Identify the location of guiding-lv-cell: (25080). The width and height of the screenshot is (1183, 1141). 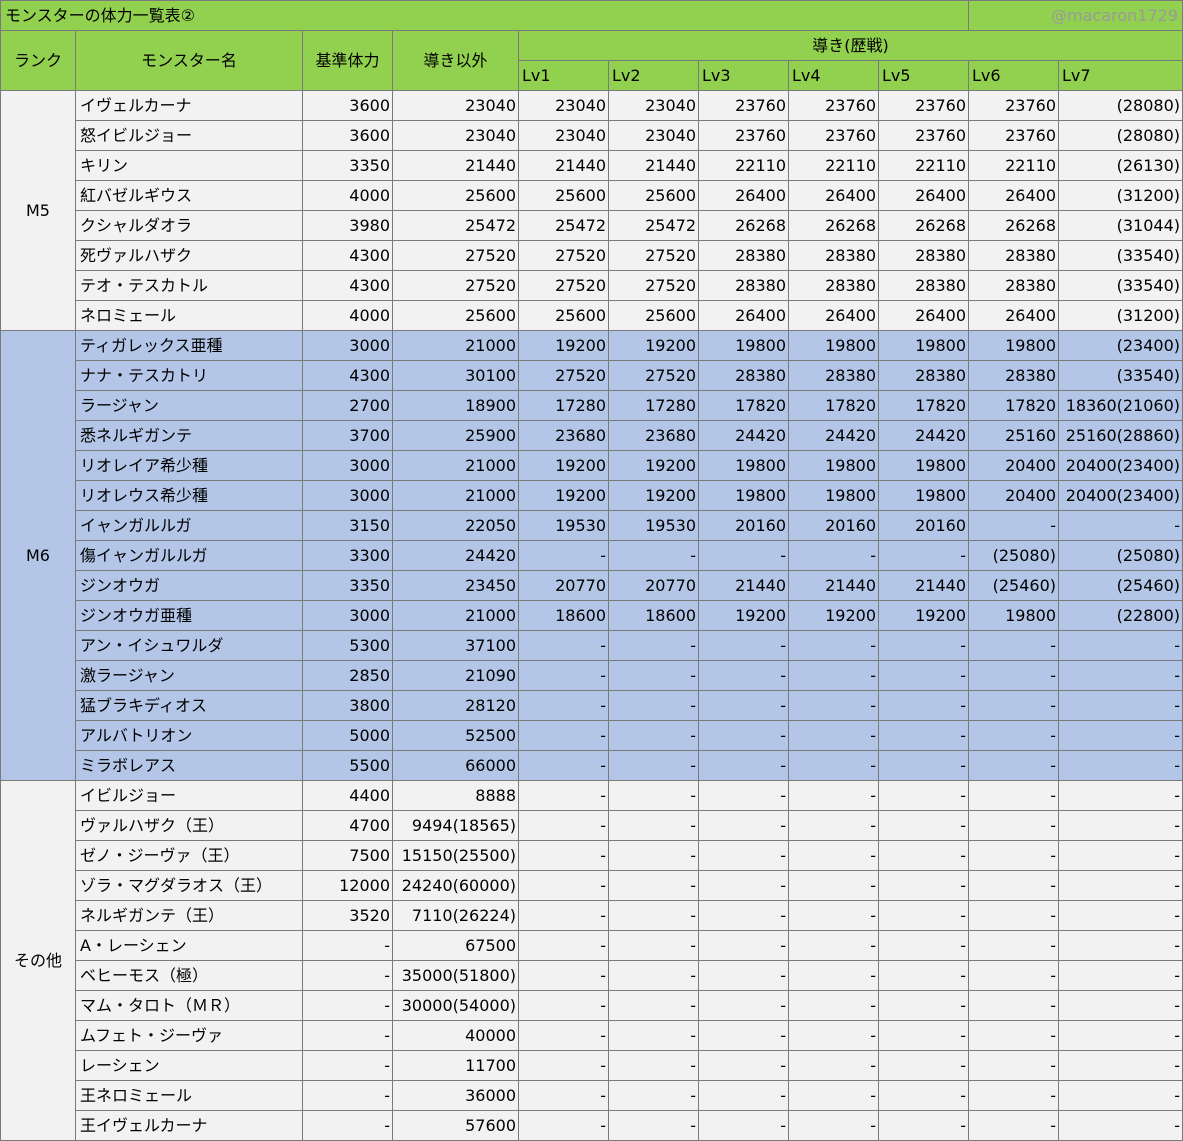
(1014, 555).